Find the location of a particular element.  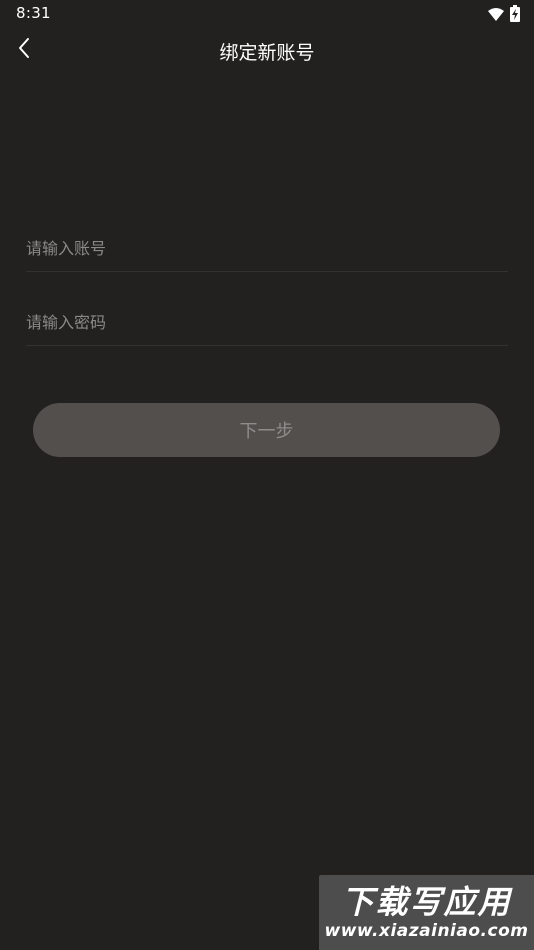

account-input is located at coordinates (267, 248).